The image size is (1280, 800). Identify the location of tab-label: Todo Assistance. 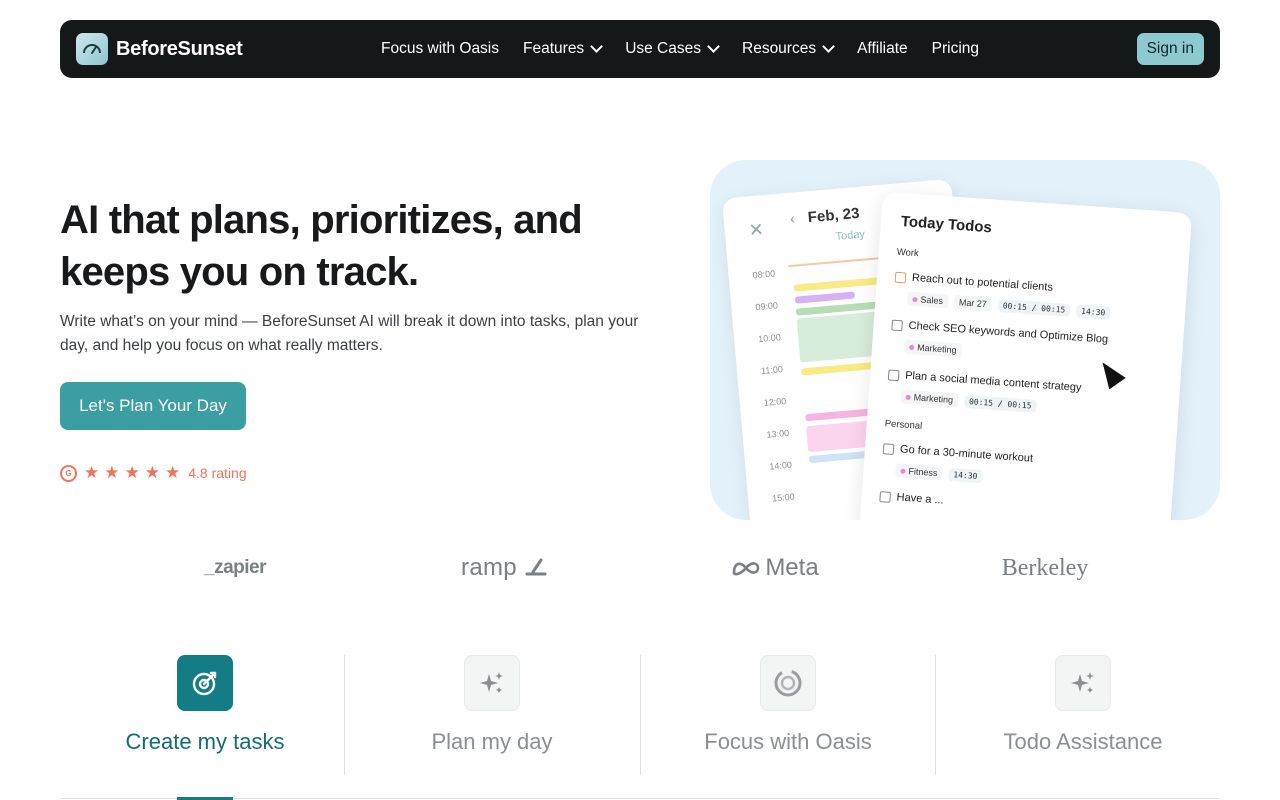
(1083, 741).